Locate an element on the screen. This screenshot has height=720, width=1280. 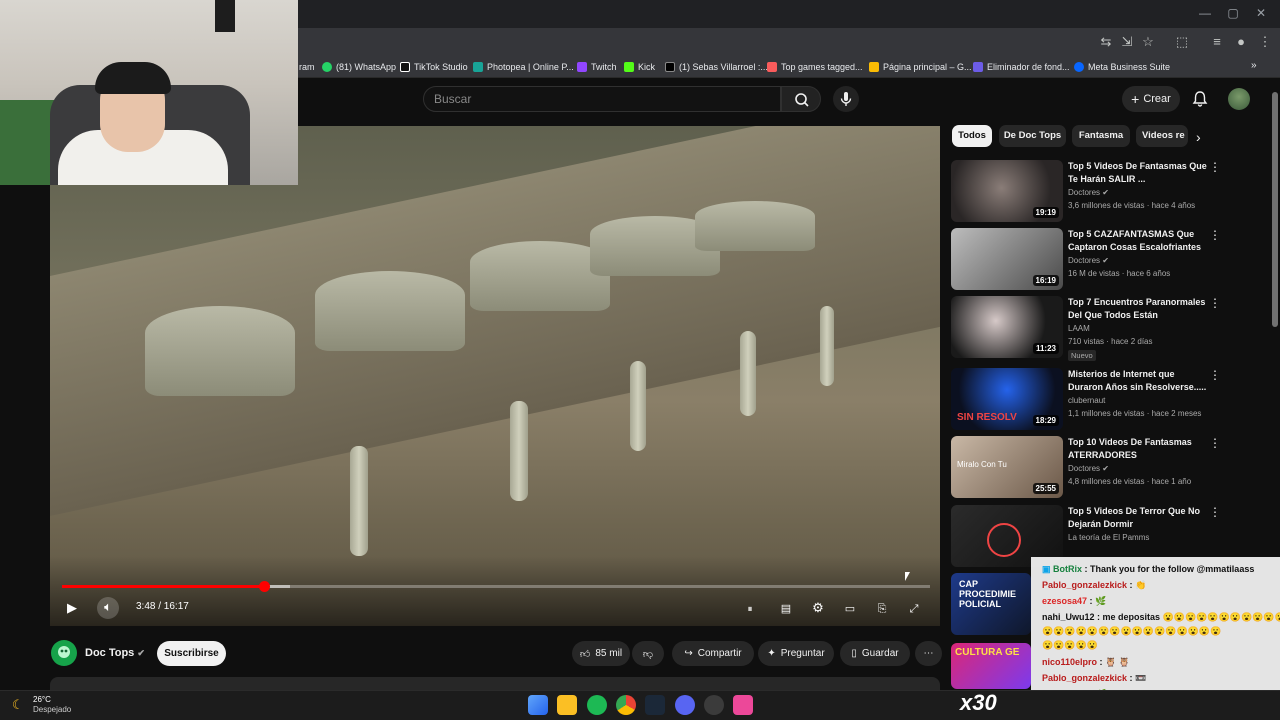
theater-icon: ▭ is located at coordinates (850, 609).